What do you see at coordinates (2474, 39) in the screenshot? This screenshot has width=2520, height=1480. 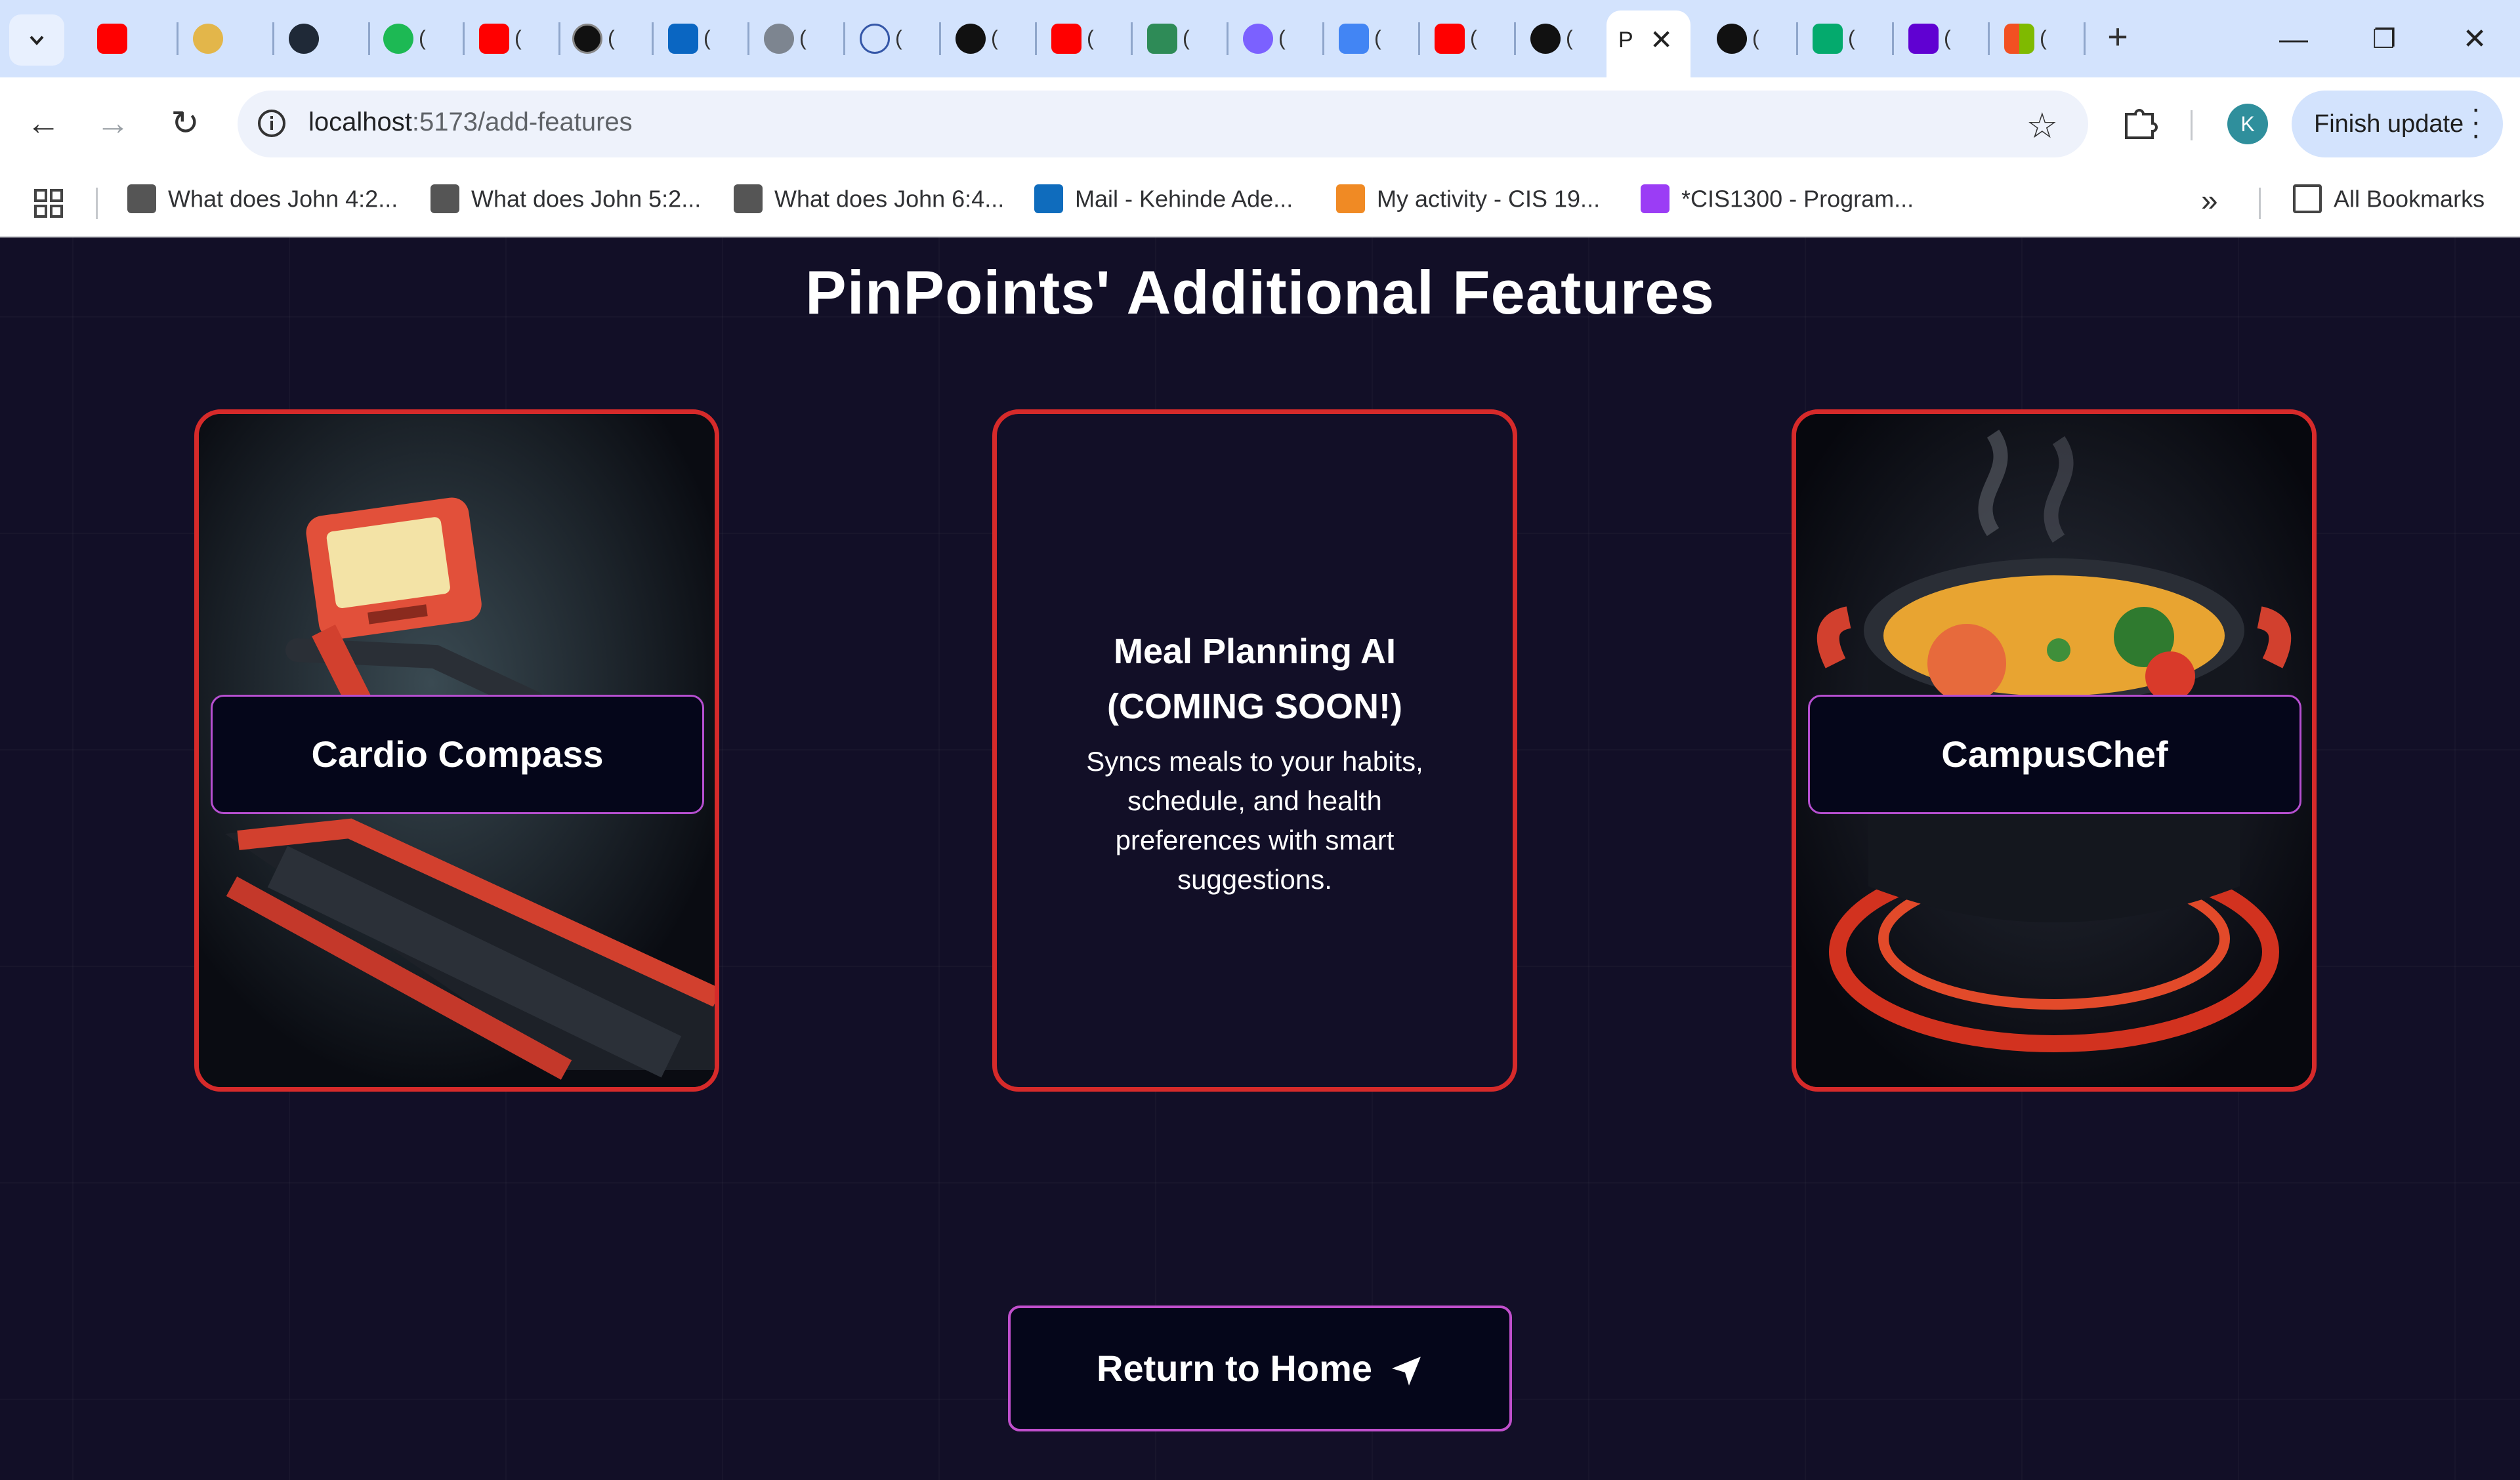 I see `close-window-icon: ✕` at bounding box center [2474, 39].